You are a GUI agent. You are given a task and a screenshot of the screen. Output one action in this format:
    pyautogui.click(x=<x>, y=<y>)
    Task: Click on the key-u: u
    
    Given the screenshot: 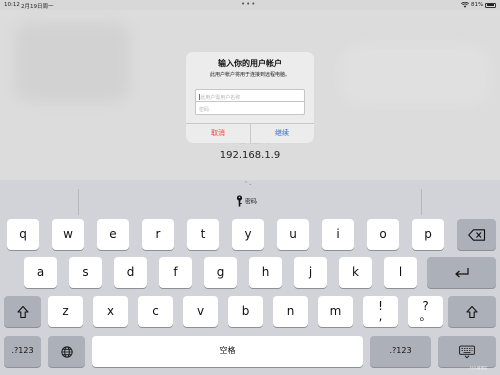 What is the action you would take?
    pyautogui.click(x=293, y=234)
    